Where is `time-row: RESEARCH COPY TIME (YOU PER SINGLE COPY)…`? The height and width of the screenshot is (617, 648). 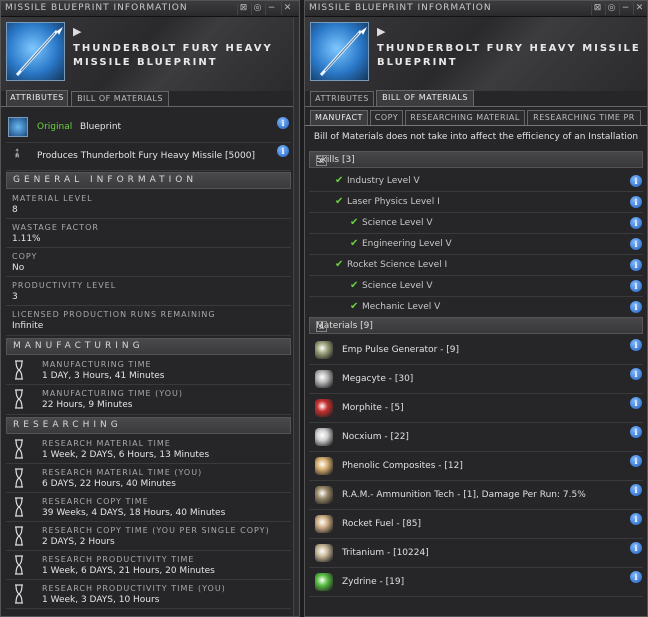
time-row: RESEARCH COPY TIME (YOU PER SINGLE COPY)… is located at coordinates (148, 536).